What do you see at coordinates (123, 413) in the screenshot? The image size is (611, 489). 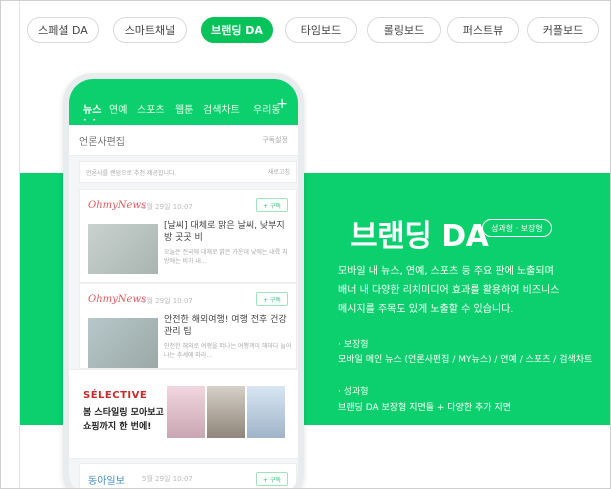 I see `ad-copy-line: 봄 스타일링 모아보고` at bounding box center [123, 413].